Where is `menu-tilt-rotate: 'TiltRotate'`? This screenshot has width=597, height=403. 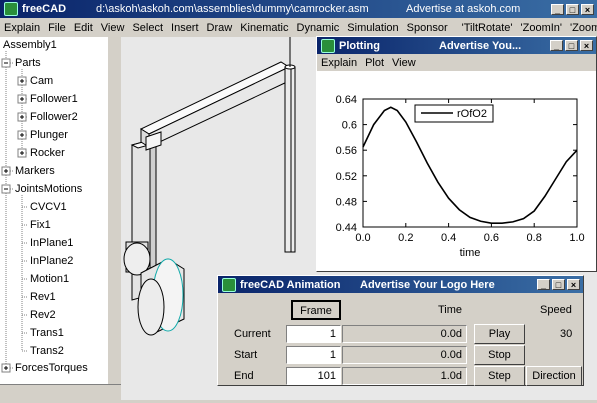
menu-tilt-rotate: 'TiltRotate' is located at coordinates (487, 28).